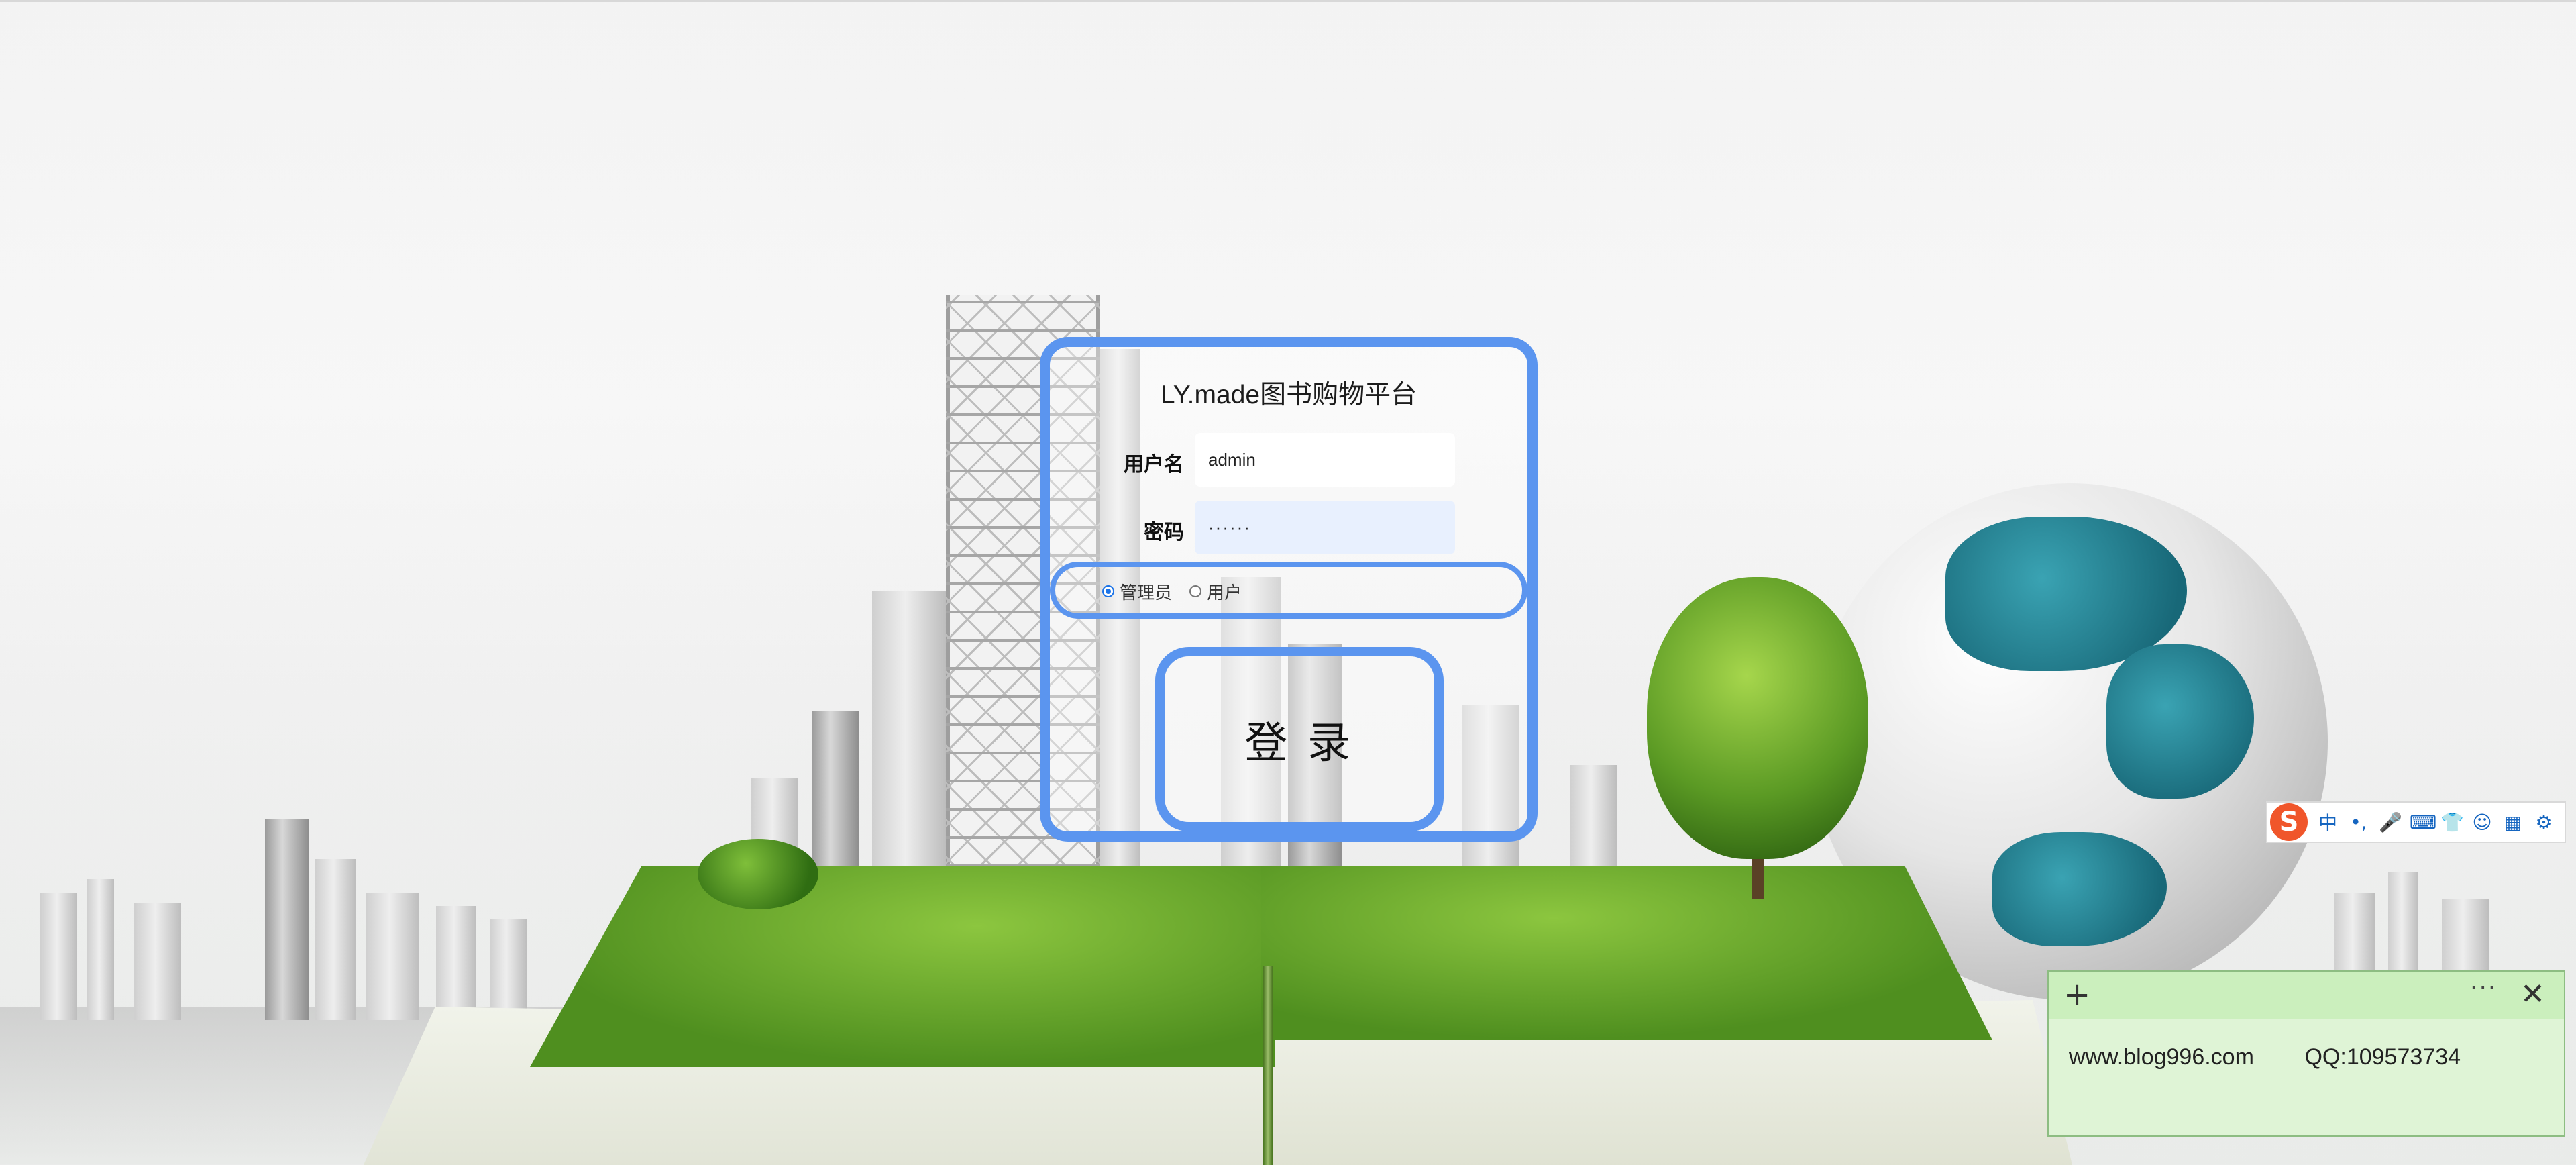 The image size is (2576, 1165). What do you see at coordinates (1626, 953) in the screenshot?
I see `grass-right` at bounding box center [1626, 953].